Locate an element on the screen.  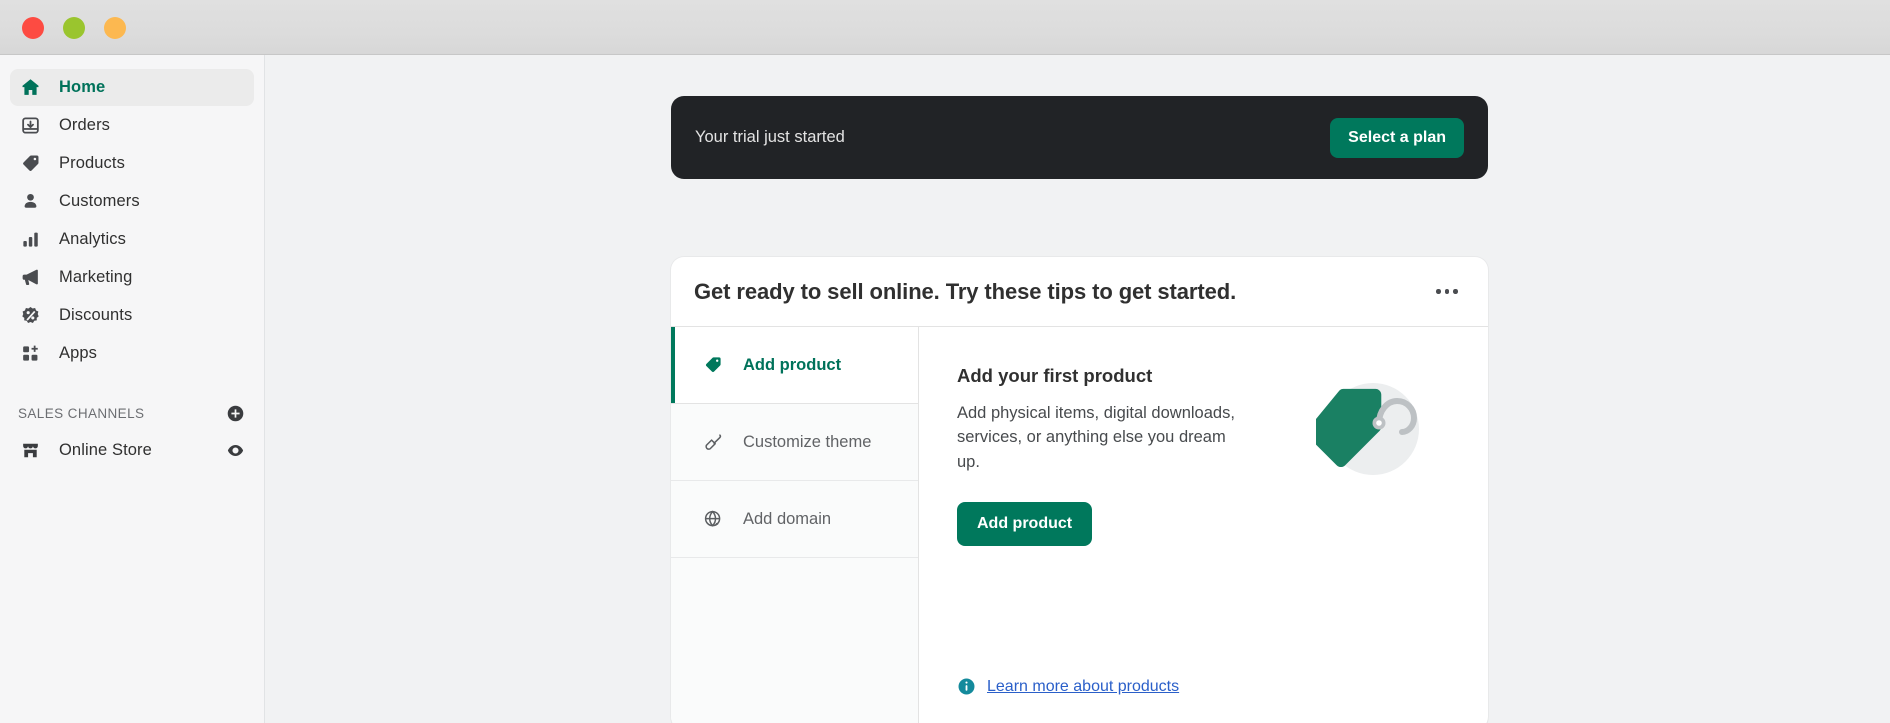
analytics-icon is located at coordinates (30, 240).